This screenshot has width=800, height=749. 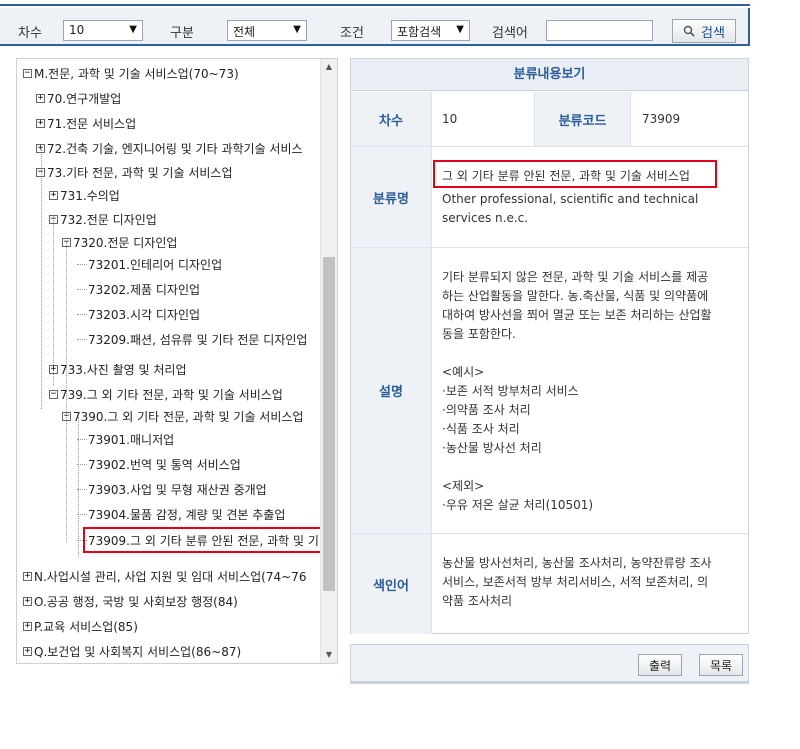 I want to click on tree-node-label: 73904.물품 감정, 계량 및 견본 추출업, so click(x=187, y=514).